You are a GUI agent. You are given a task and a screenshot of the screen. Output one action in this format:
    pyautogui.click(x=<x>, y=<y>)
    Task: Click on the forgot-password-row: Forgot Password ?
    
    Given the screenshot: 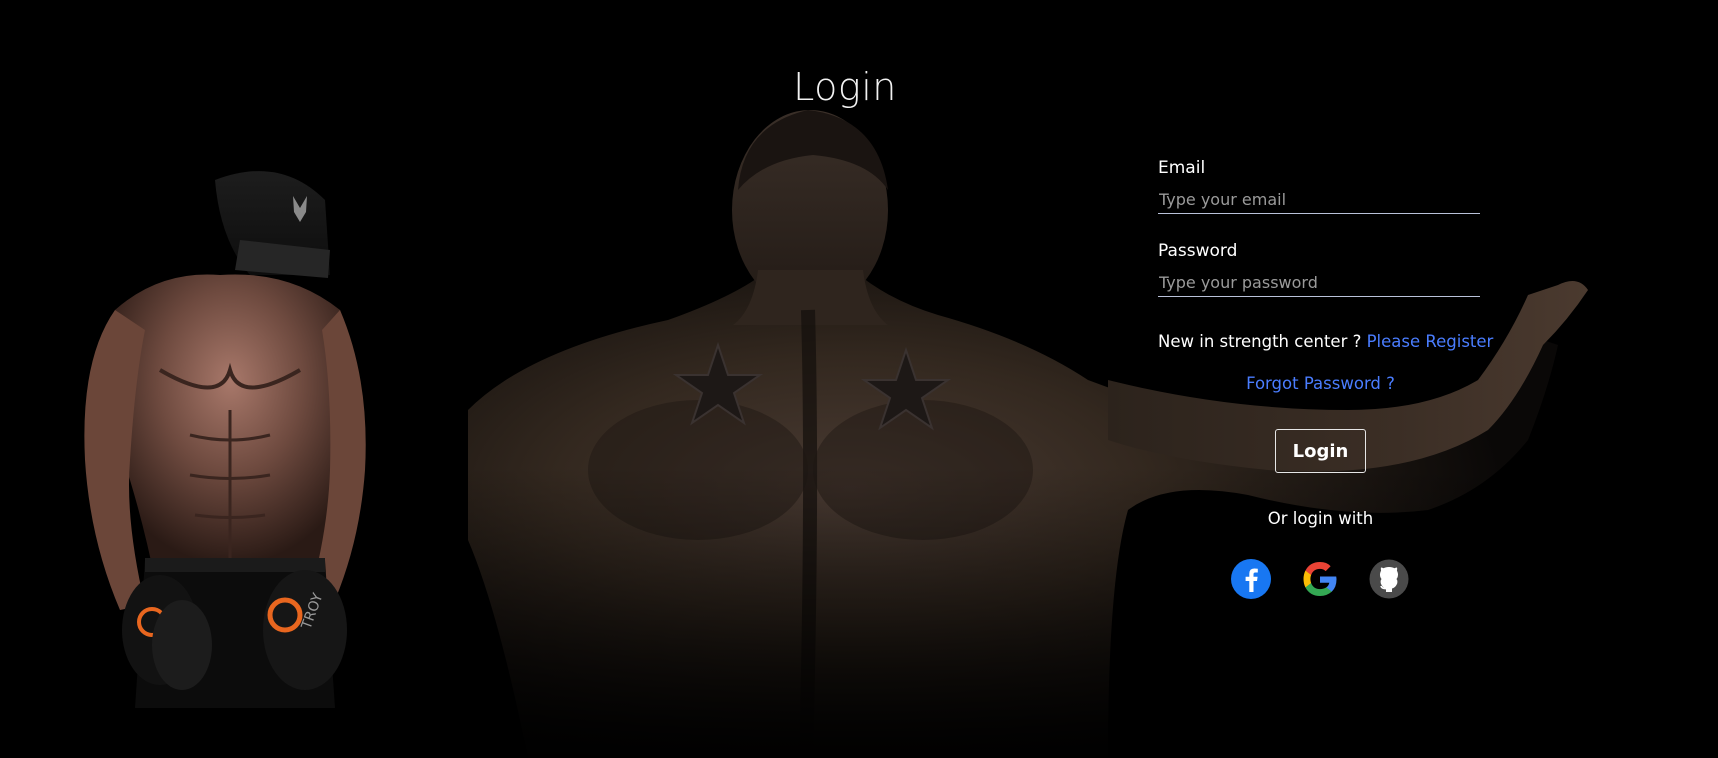 What is the action you would take?
    pyautogui.click(x=1320, y=383)
    